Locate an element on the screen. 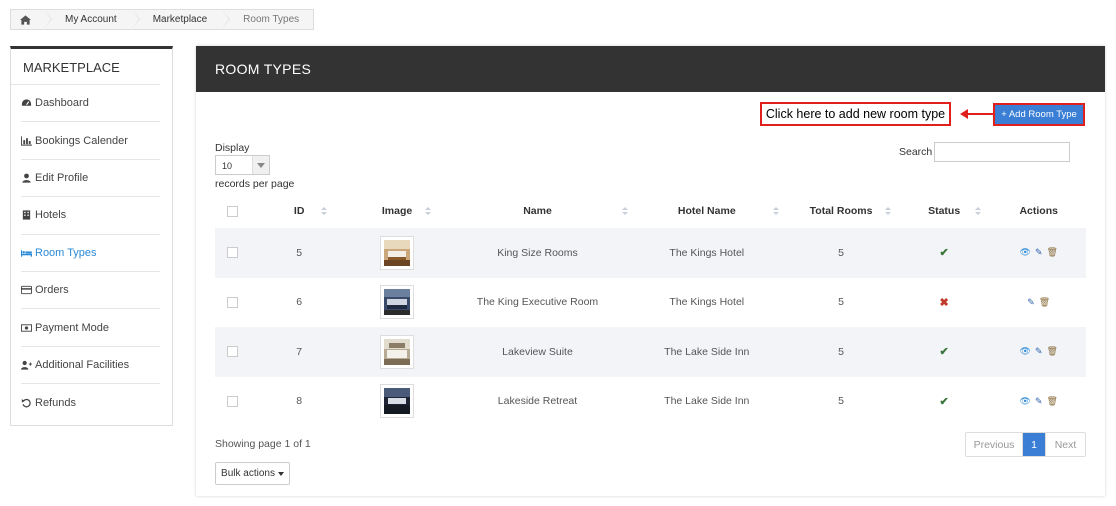 The image size is (1116, 506). close-icon: ✖ is located at coordinates (944, 302).